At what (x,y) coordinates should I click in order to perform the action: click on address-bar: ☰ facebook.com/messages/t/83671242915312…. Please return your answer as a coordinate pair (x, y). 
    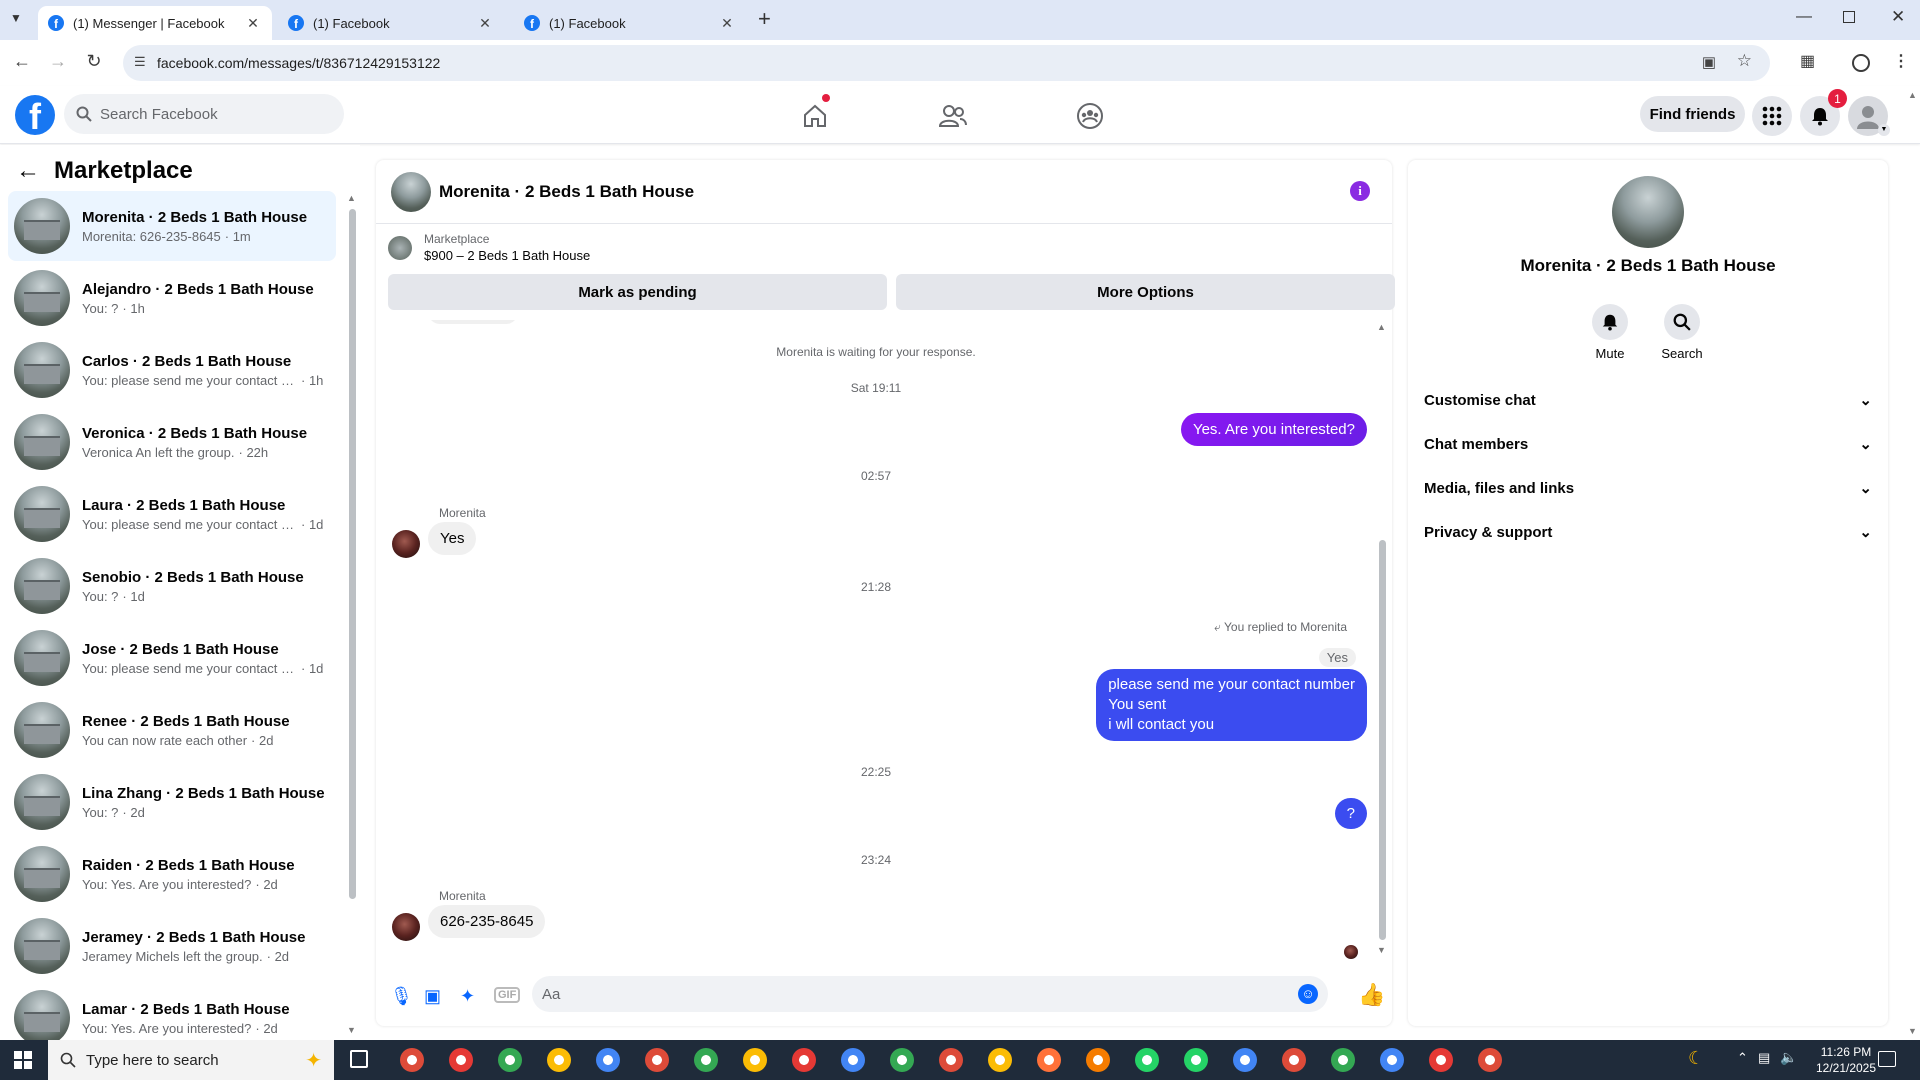
    Looking at the image, I should click on (946, 63).